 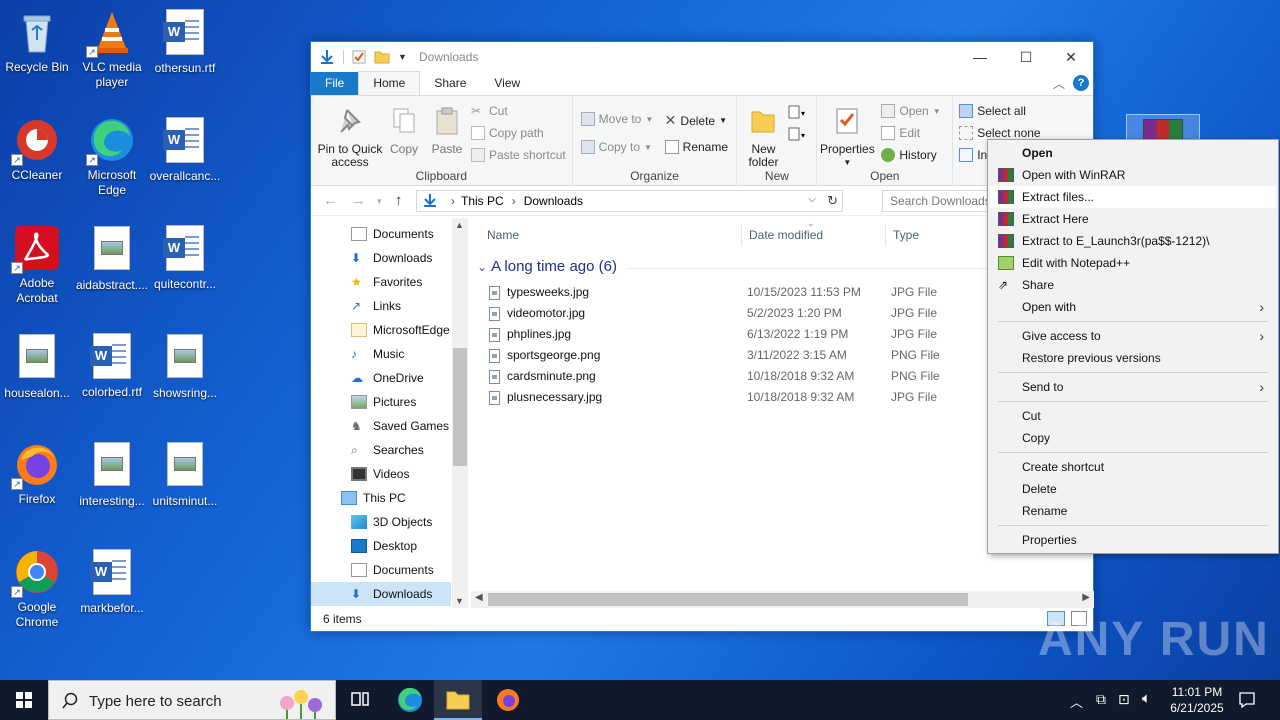 I want to click on address-dropdown-icon: ⌵, so click(x=812, y=199).